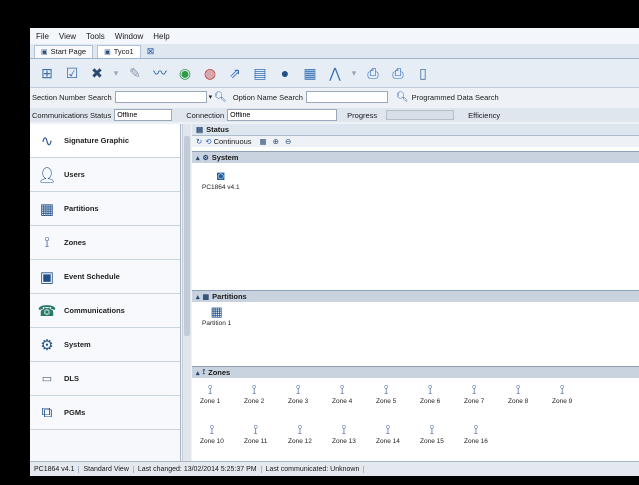  What do you see at coordinates (42, 36) in the screenshot?
I see `menu-file: File` at bounding box center [42, 36].